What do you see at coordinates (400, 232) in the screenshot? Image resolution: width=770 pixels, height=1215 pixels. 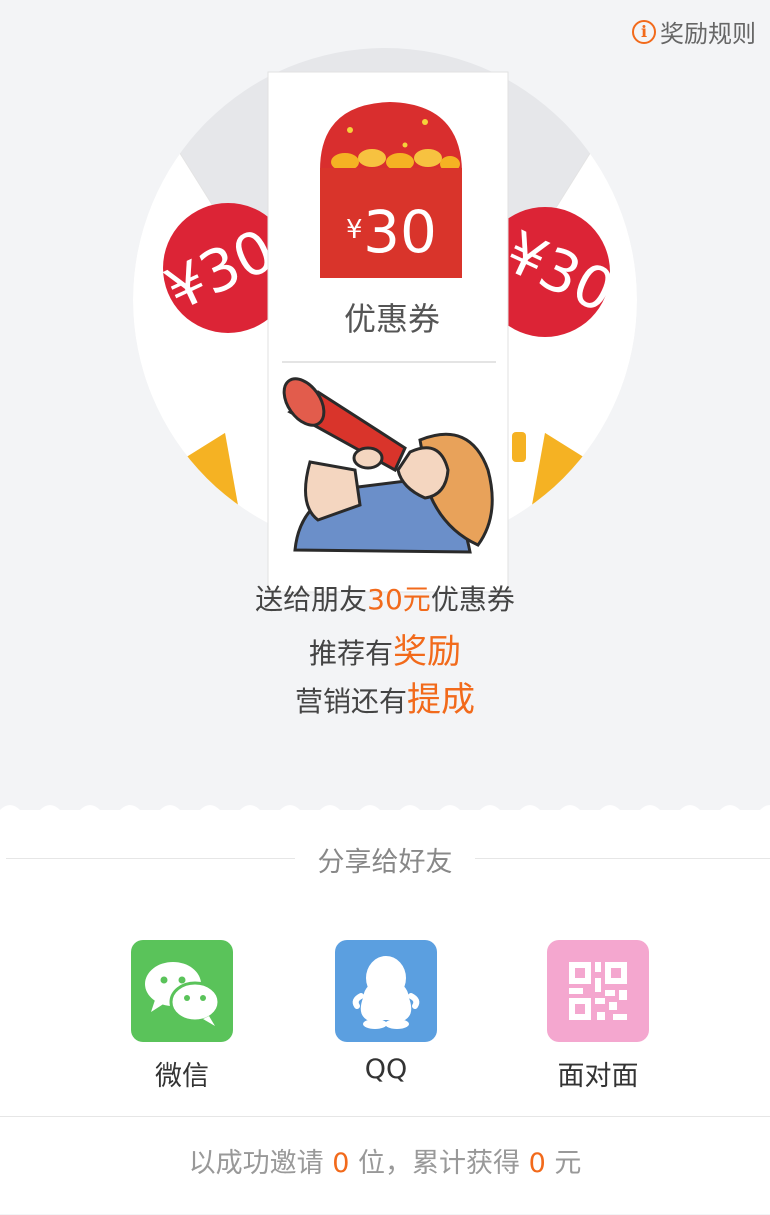 I see `coupon-amount: 30` at bounding box center [400, 232].